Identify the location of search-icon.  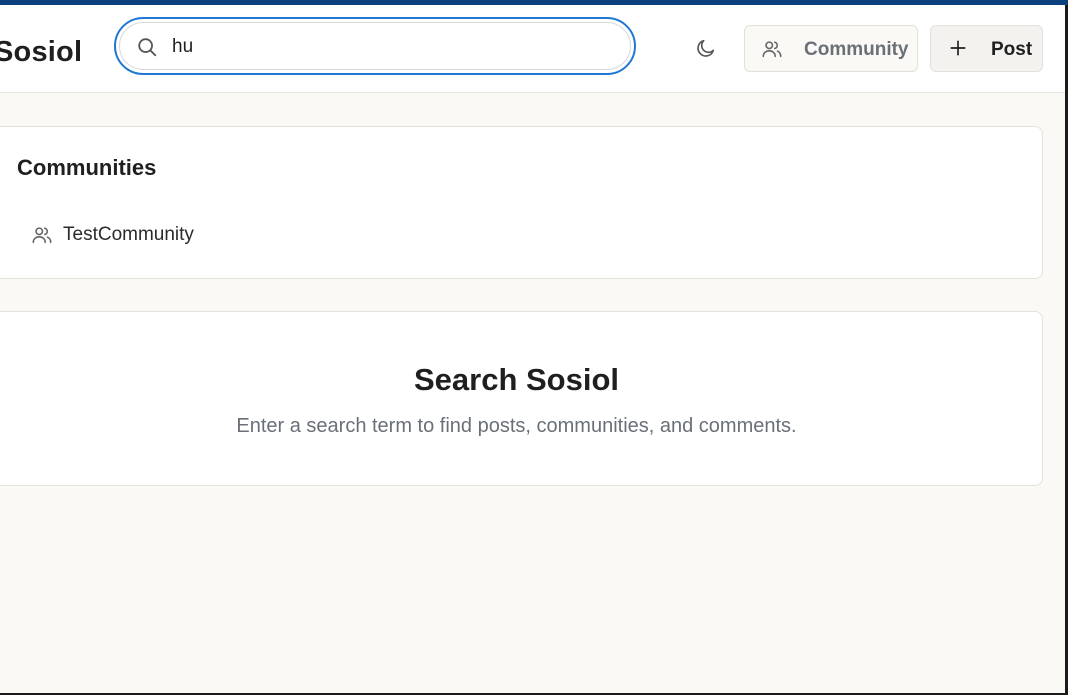
(147, 47).